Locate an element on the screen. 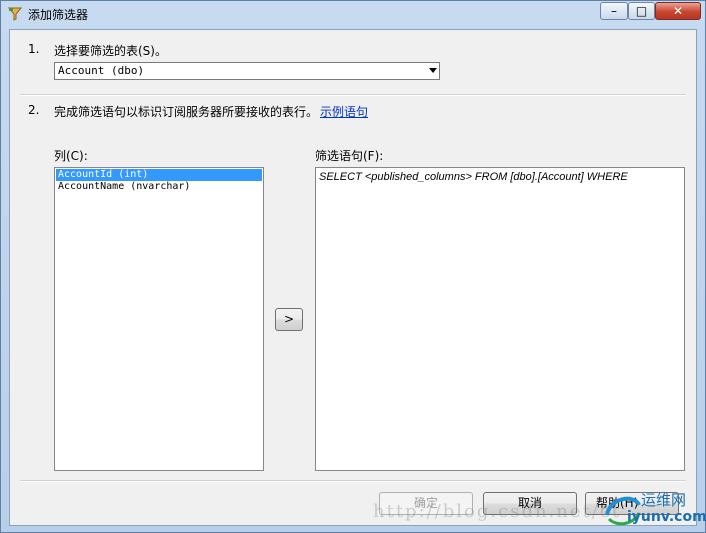 The height and width of the screenshot is (533, 706). maximize-icon: □ is located at coordinates (641, 11).